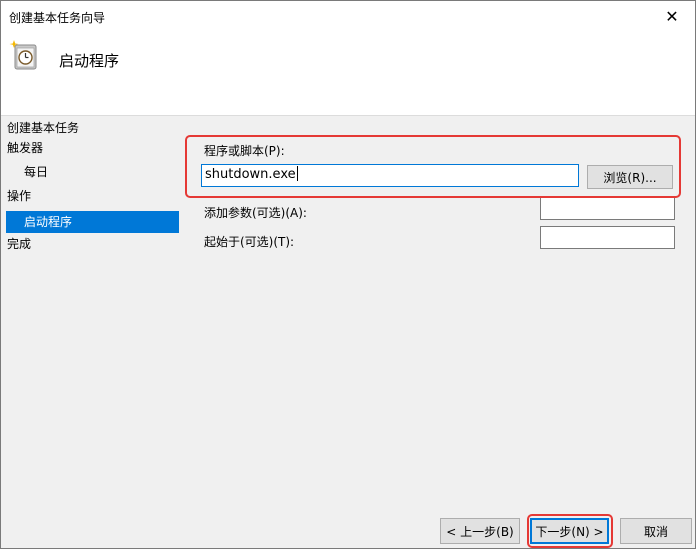 This screenshot has width=696, height=549. I want to click on task-clock-icon, so click(23, 55).